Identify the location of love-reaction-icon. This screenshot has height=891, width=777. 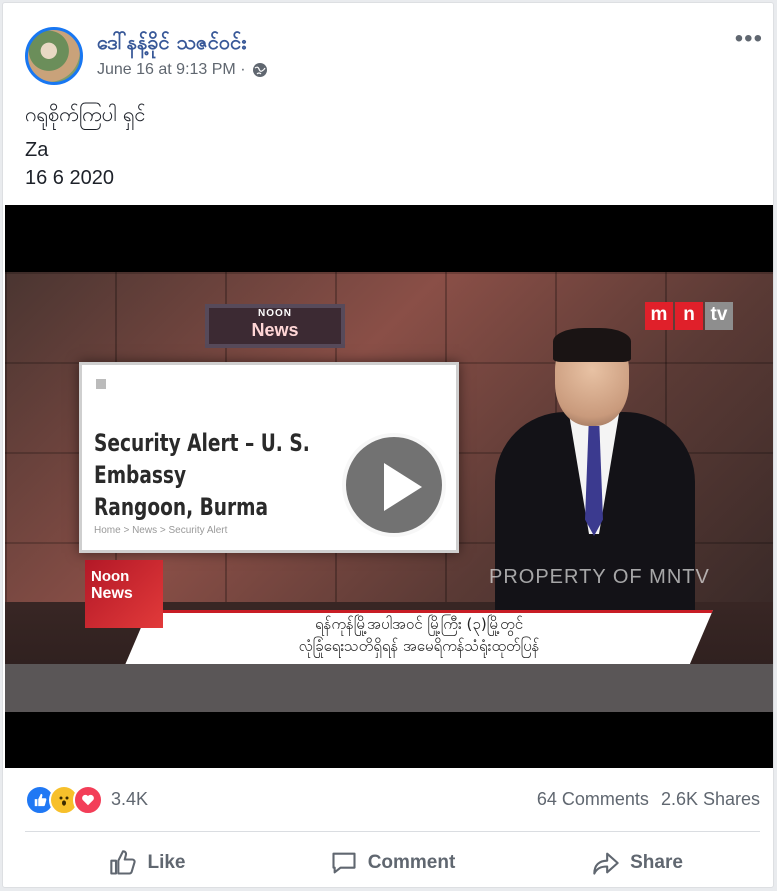
(88, 800).